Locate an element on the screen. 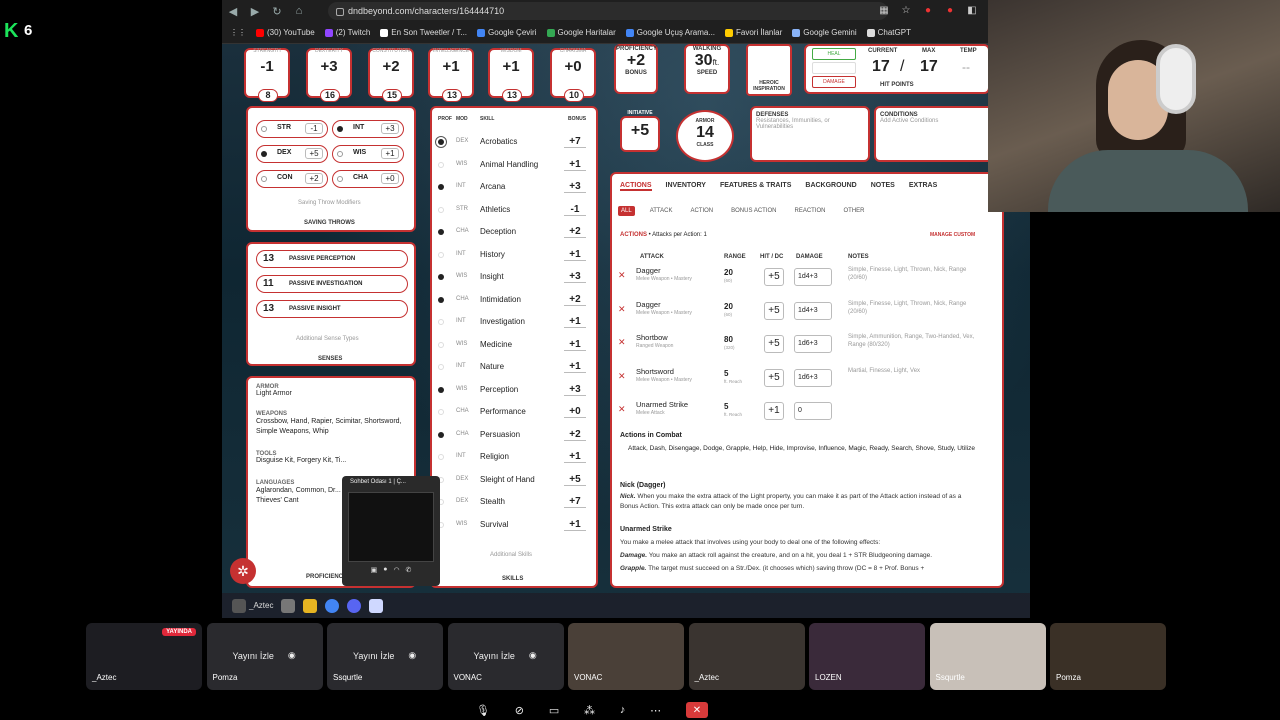 Image resolution: width=1280 pixels, height=720 pixels. tab-background: BACKGROUND is located at coordinates (830, 186).